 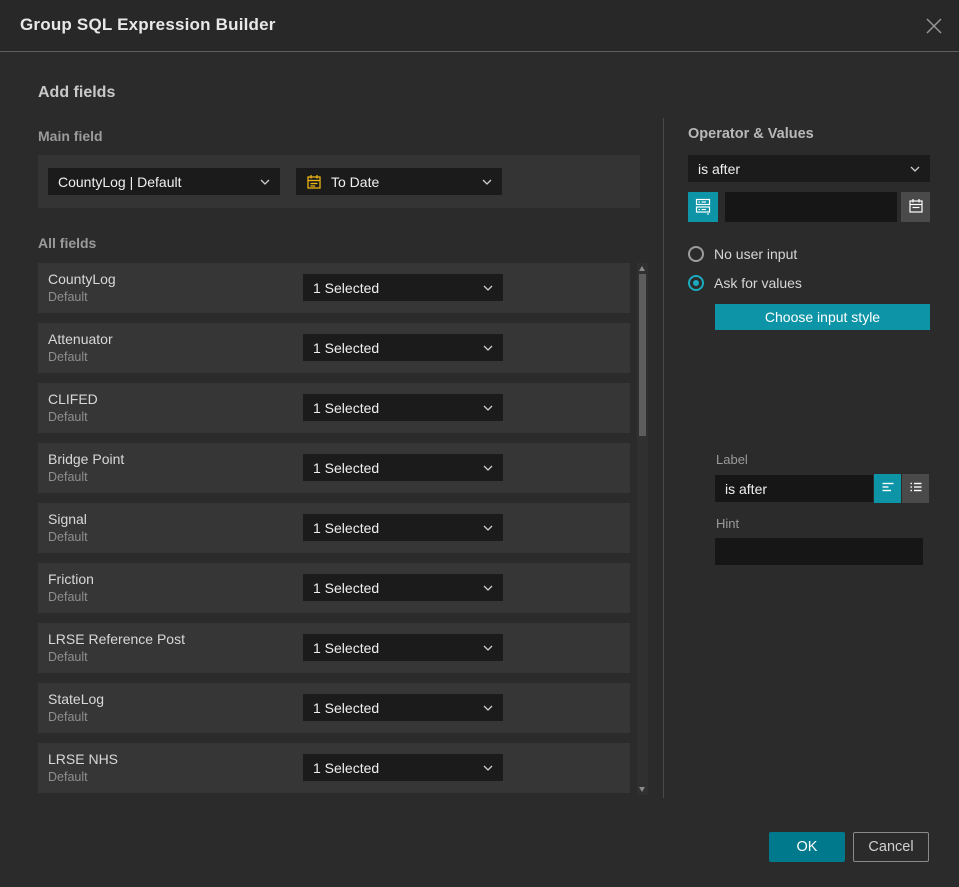 I want to click on scroll-down-icon, so click(x=642, y=789).